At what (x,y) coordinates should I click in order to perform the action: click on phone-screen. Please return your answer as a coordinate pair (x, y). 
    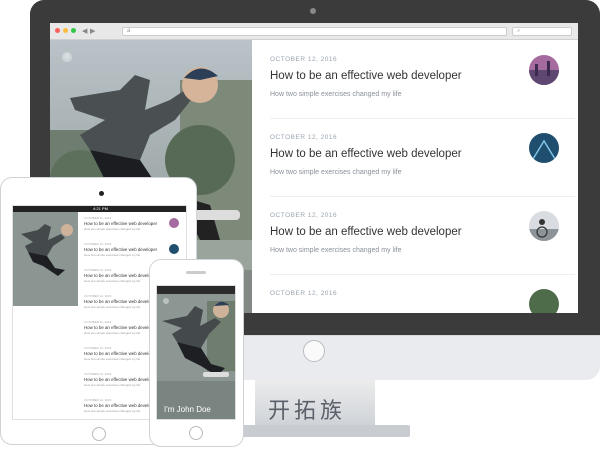
    Looking at the image, I should click on (196, 352).